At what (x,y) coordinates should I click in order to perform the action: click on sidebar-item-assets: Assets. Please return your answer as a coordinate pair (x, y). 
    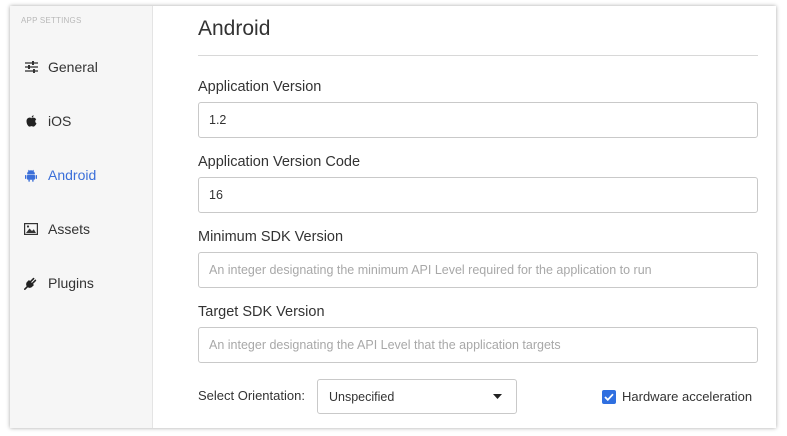
    Looking at the image, I should click on (81, 229).